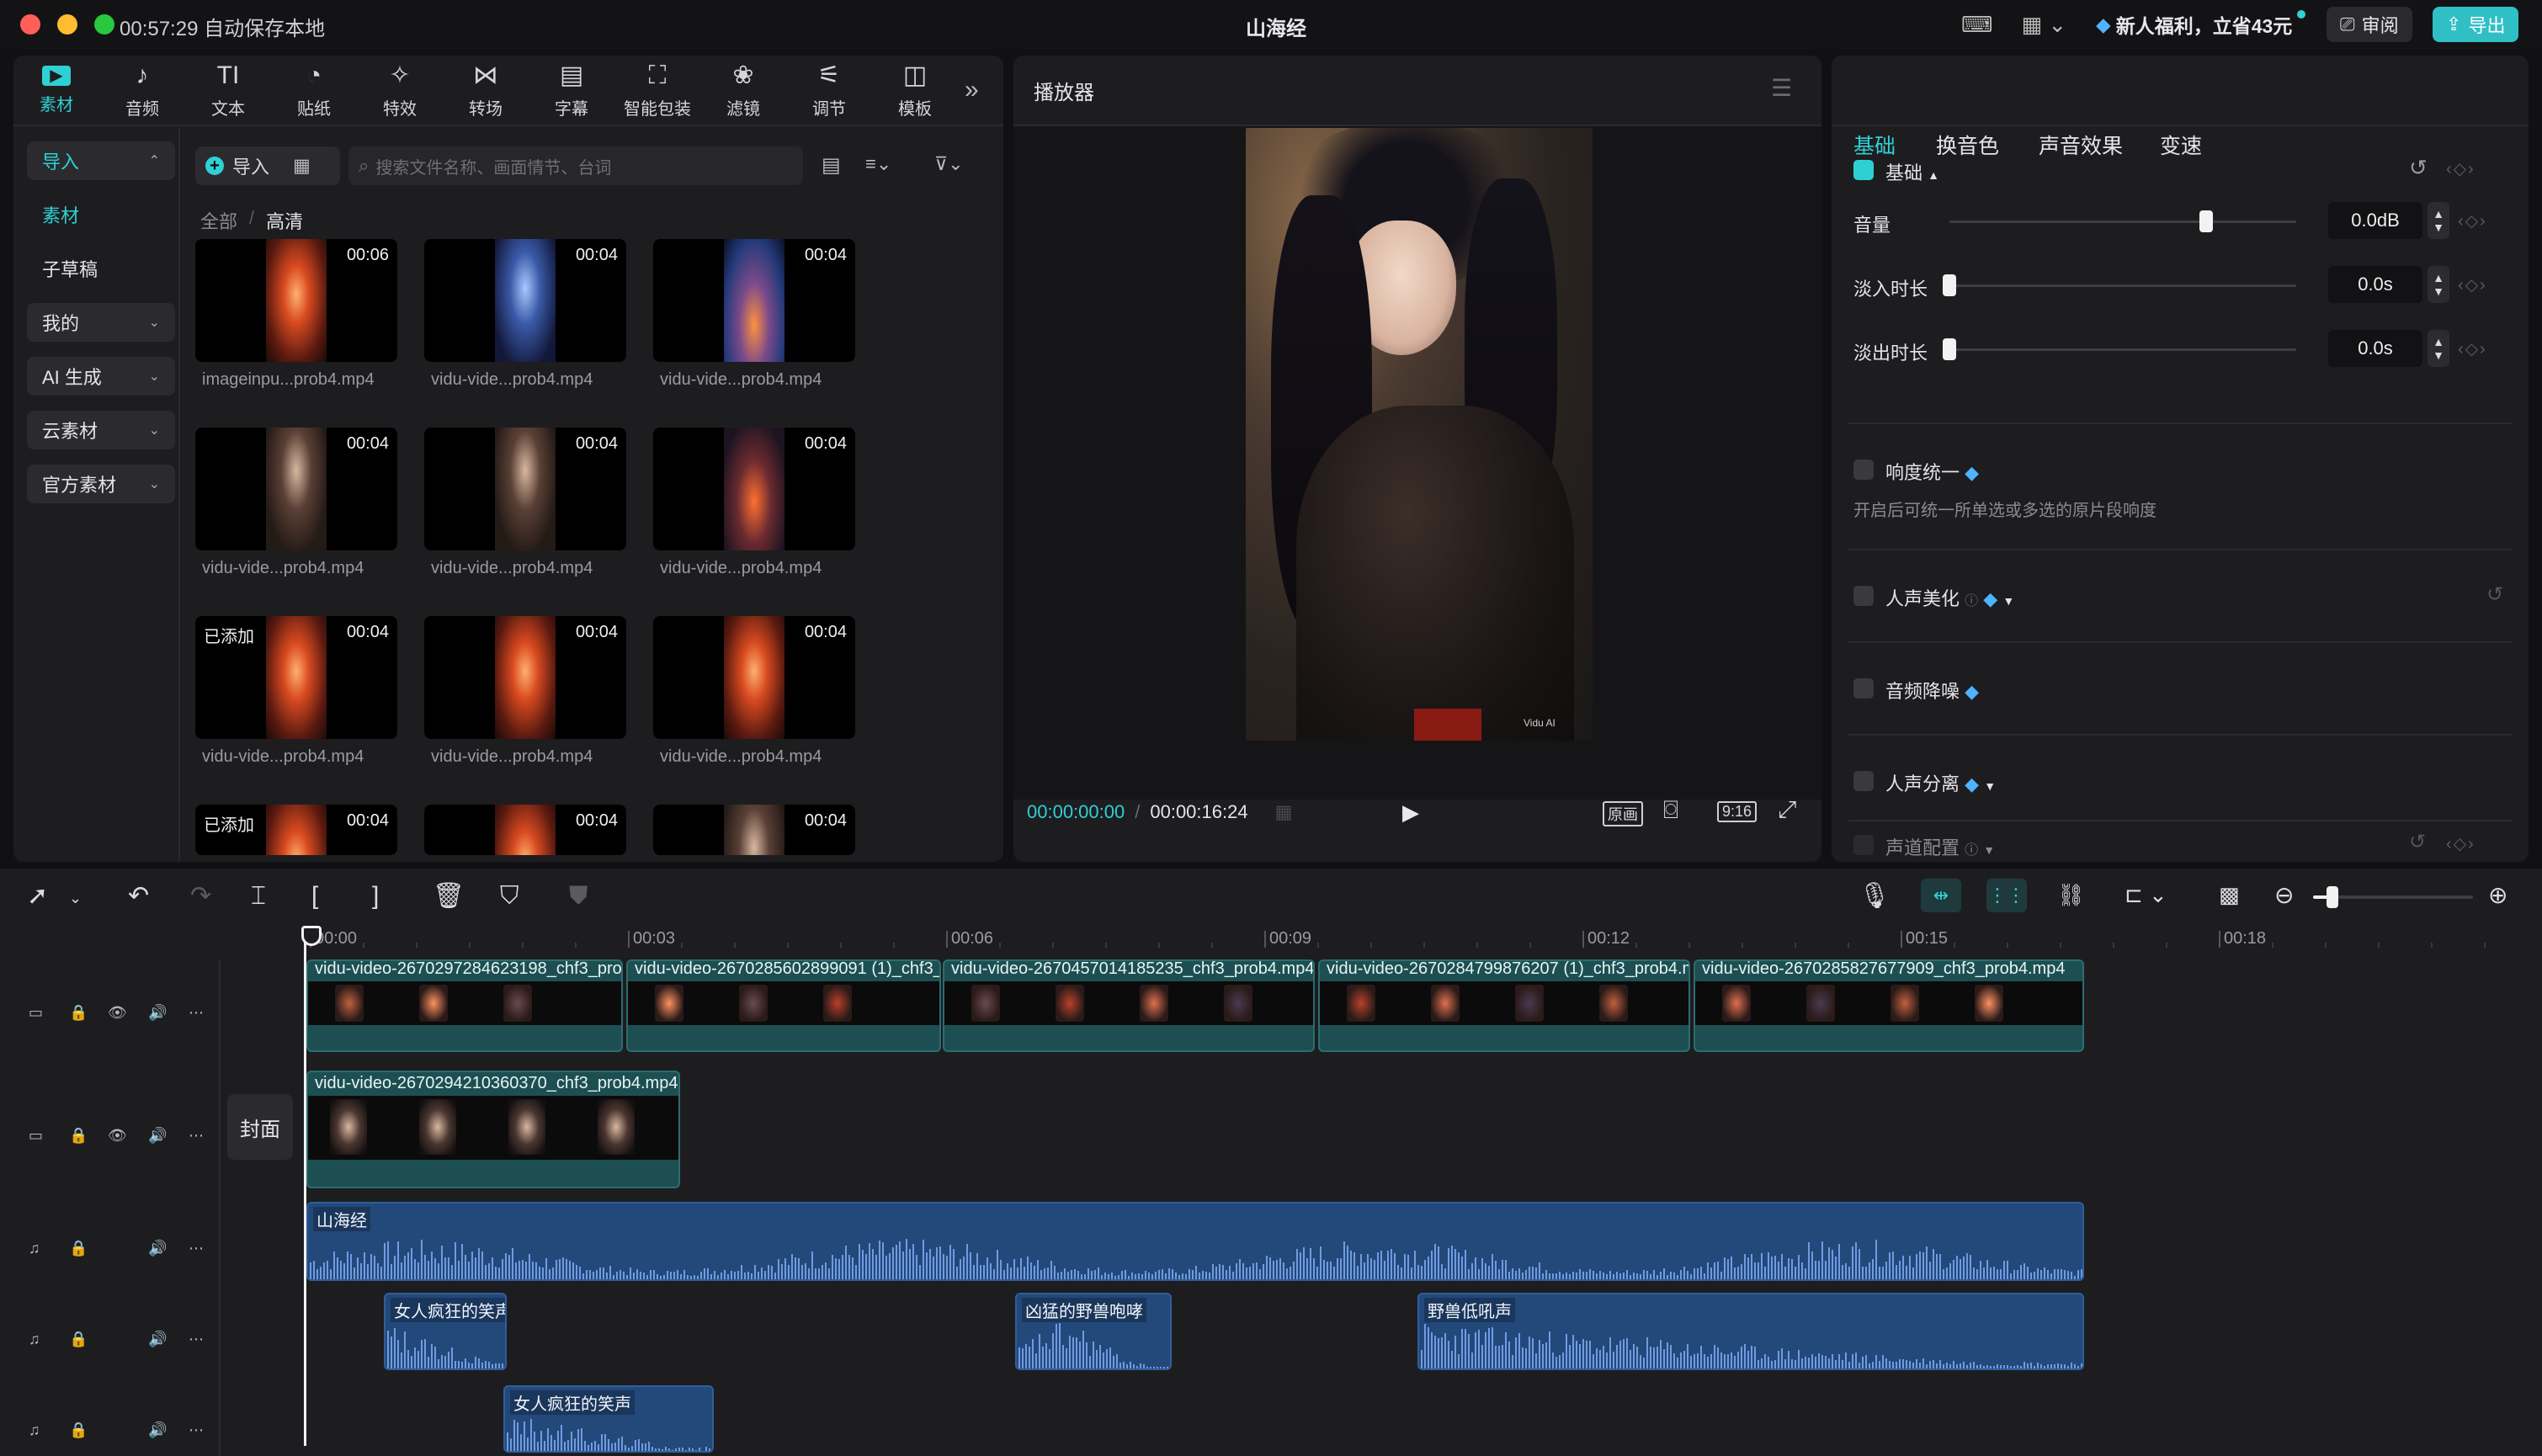 This screenshot has width=2542, height=1456. I want to click on select-dropdown-icon: ⌄, so click(75, 898).